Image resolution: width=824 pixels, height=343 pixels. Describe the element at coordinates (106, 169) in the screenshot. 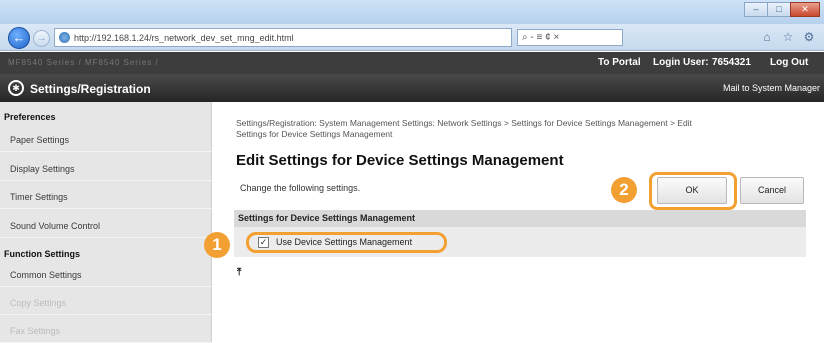

I see `sidebar-item-display-settings: Display Settings` at that location.